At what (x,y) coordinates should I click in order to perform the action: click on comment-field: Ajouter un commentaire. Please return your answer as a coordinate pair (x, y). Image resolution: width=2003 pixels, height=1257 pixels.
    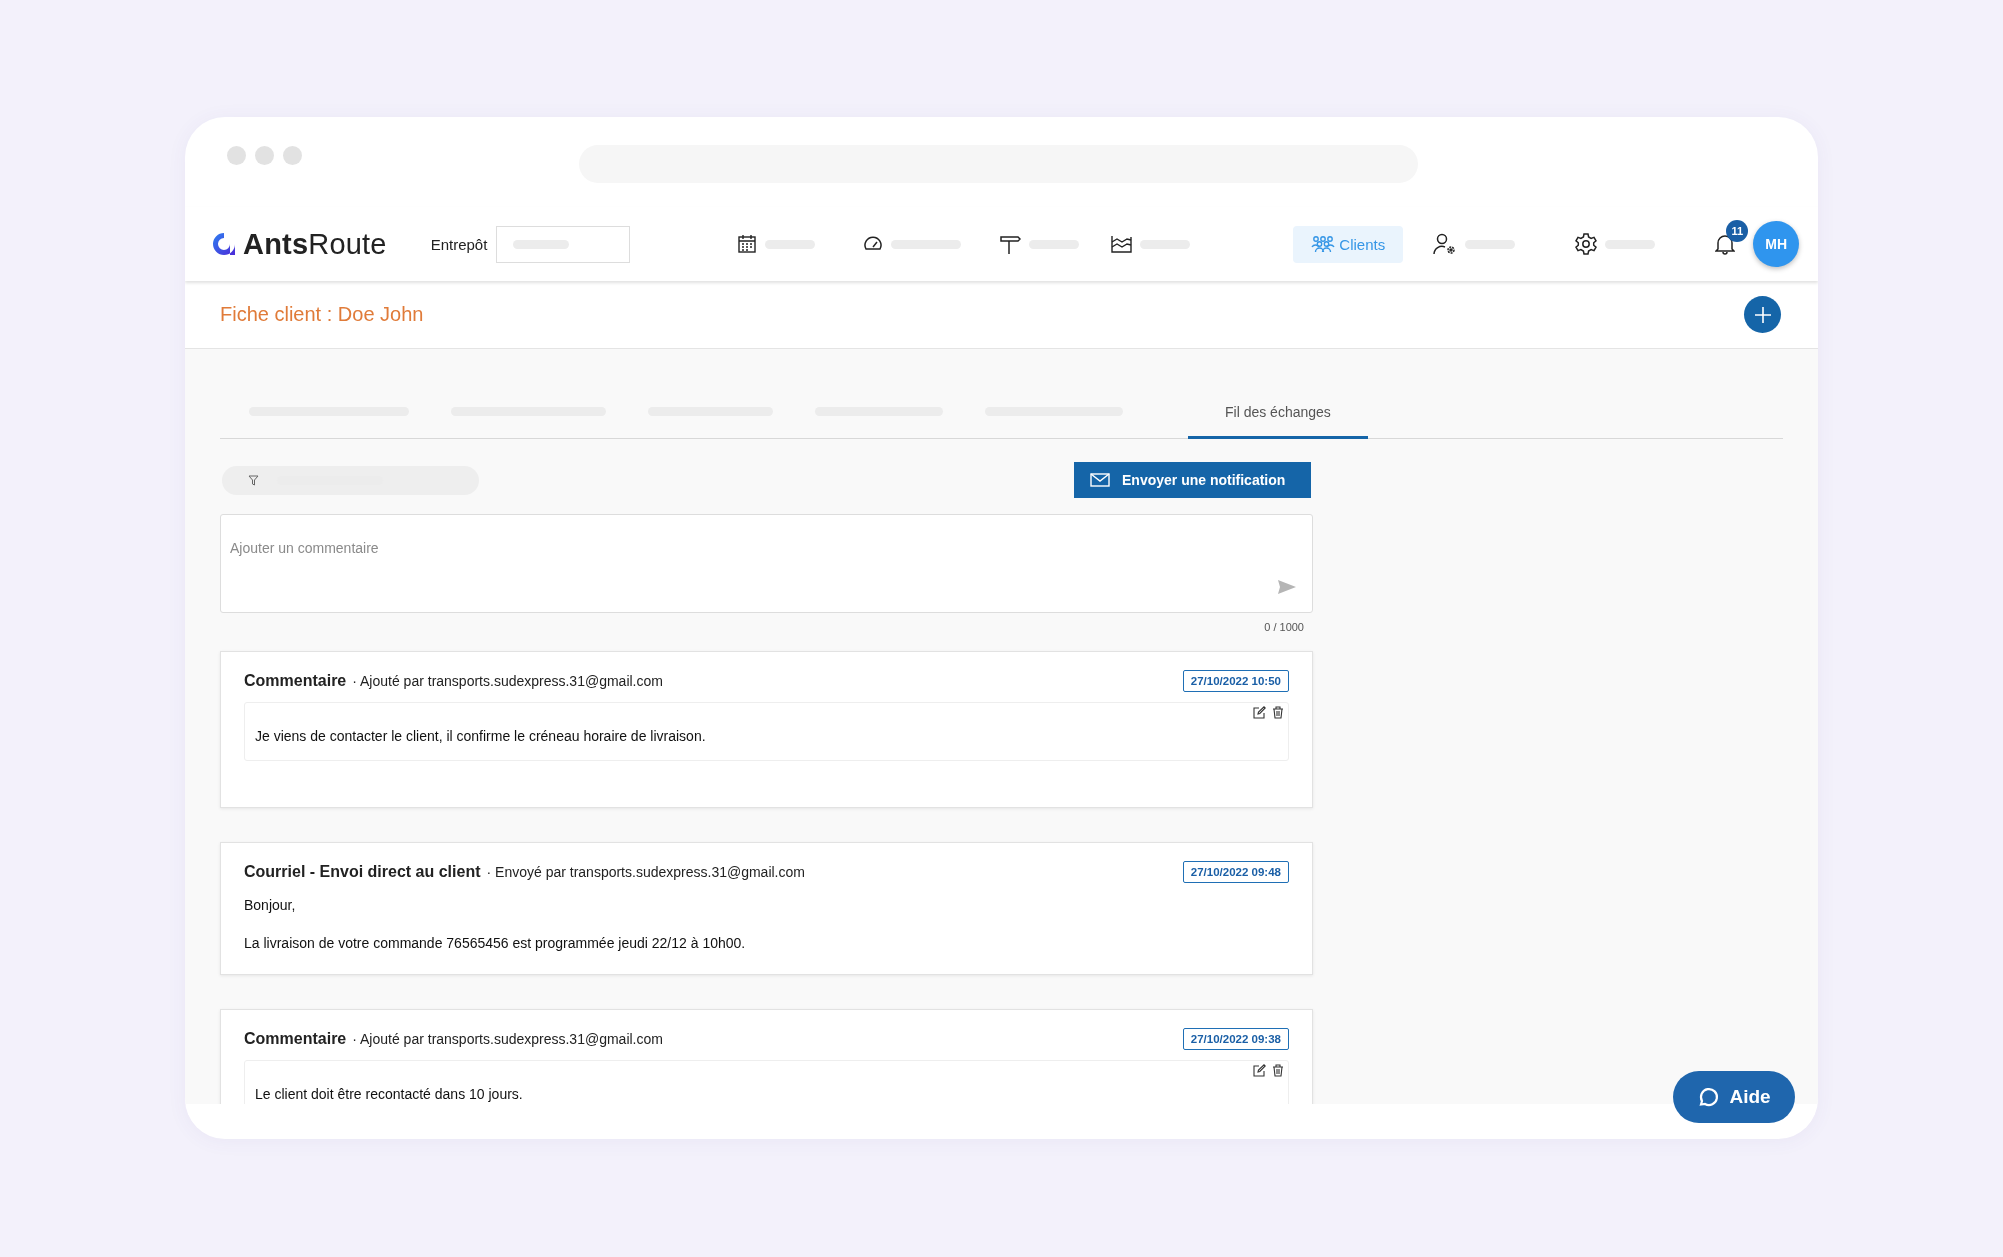
    Looking at the image, I should click on (766, 563).